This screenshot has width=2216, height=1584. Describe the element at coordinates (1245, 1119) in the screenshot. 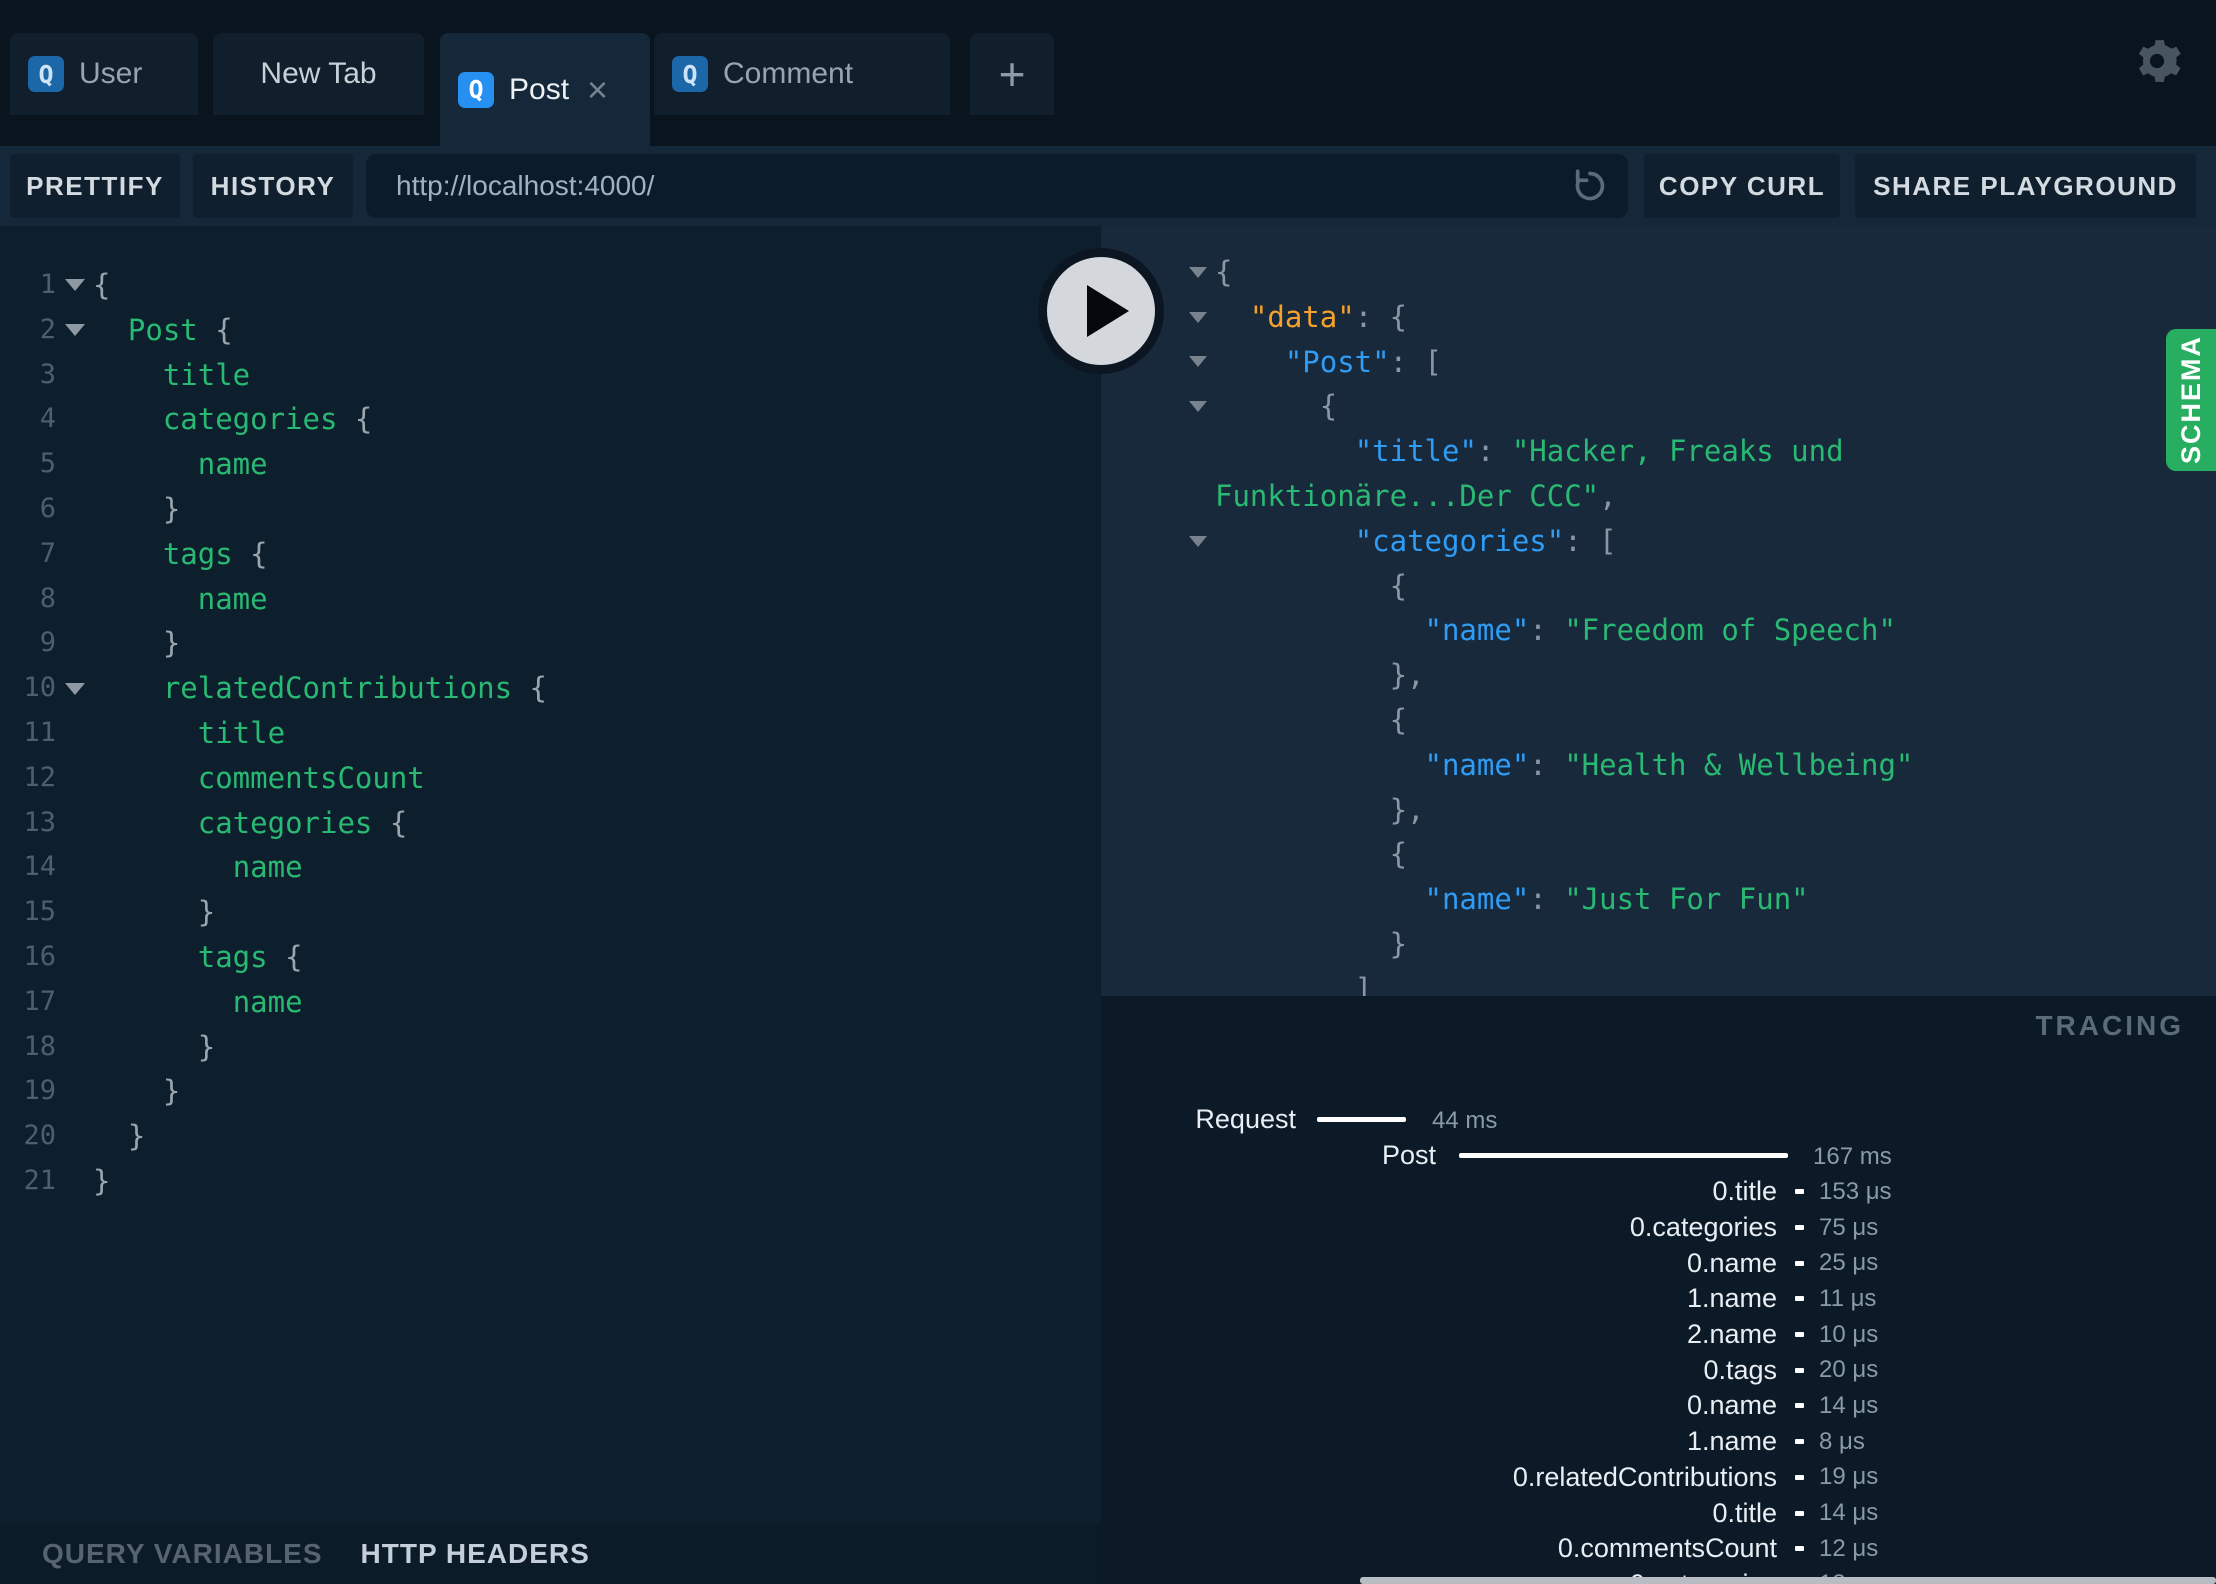

I see `span-label: Request` at that location.